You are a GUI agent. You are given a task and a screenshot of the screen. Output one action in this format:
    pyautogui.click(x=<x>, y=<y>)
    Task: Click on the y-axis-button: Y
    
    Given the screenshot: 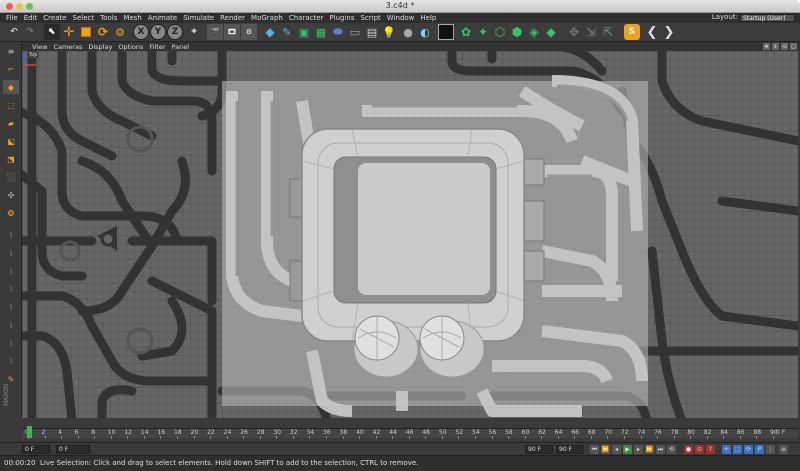 What is the action you would take?
    pyautogui.click(x=158, y=32)
    